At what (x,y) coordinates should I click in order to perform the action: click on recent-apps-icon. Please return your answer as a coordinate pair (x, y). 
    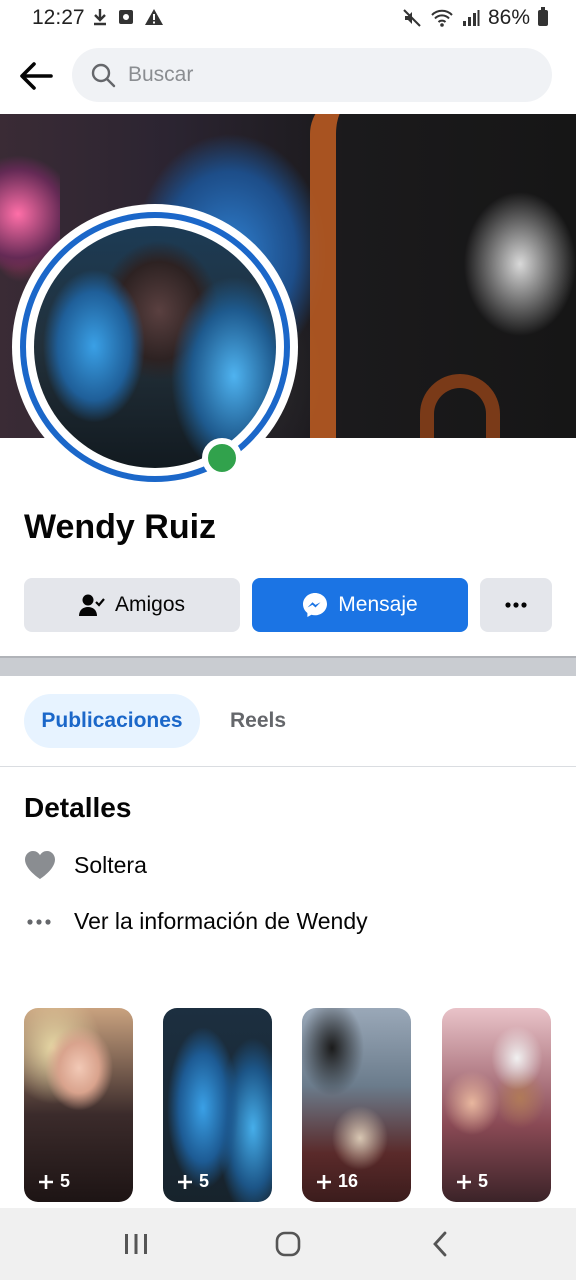
    Looking at the image, I should click on (136, 1244).